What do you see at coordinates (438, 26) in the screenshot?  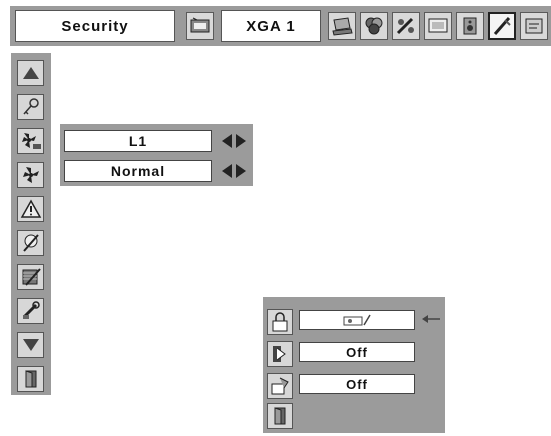 I see `screen-icon` at bounding box center [438, 26].